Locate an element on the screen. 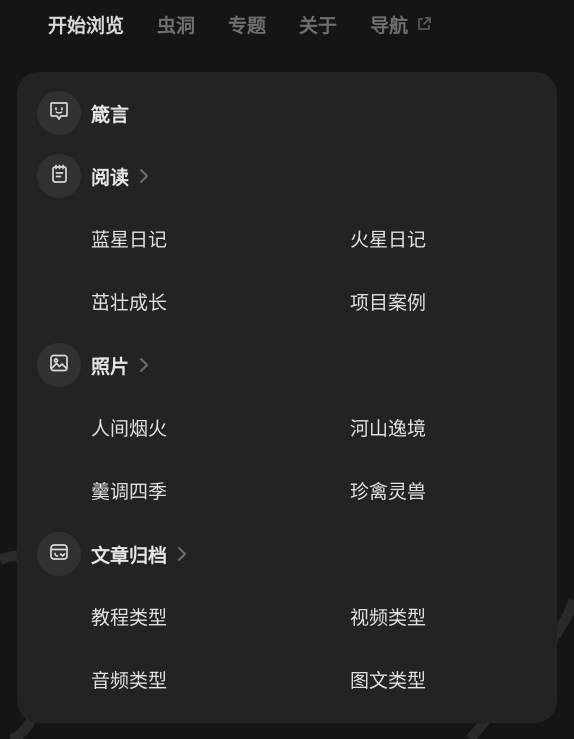 The width and height of the screenshot is (574, 739). menu-group-archive-label: 文章归档 is located at coordinates (129, 555).